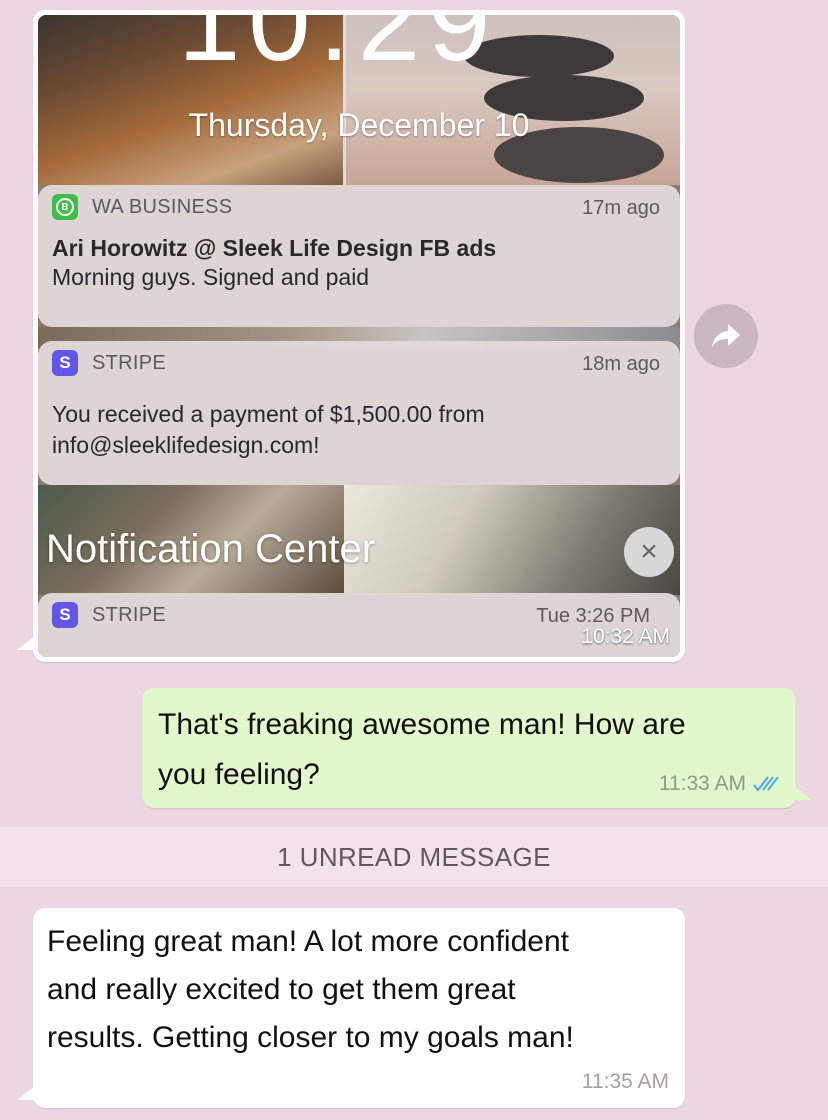 The height and width of the screenshot is (1120, 828). Describe the element at coordinates (186, 445) in the screenshot. I see `notification-body-line2: info@sleeklifedesign.com!` at that location.